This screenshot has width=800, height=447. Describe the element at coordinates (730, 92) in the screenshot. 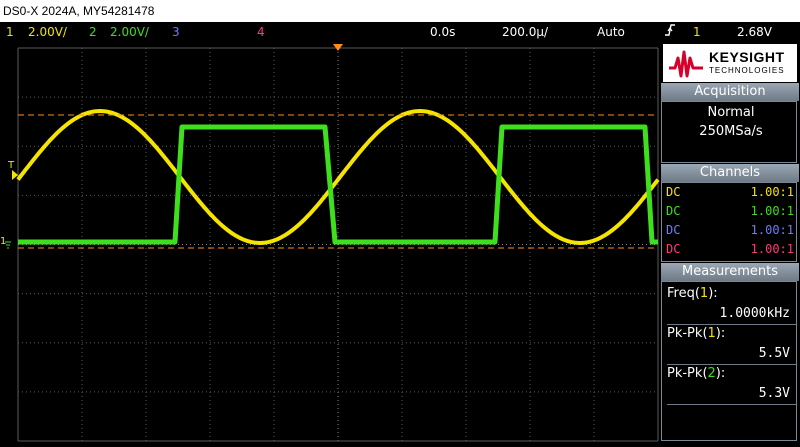

I see `acquisition-header: Acquisition` at that location.